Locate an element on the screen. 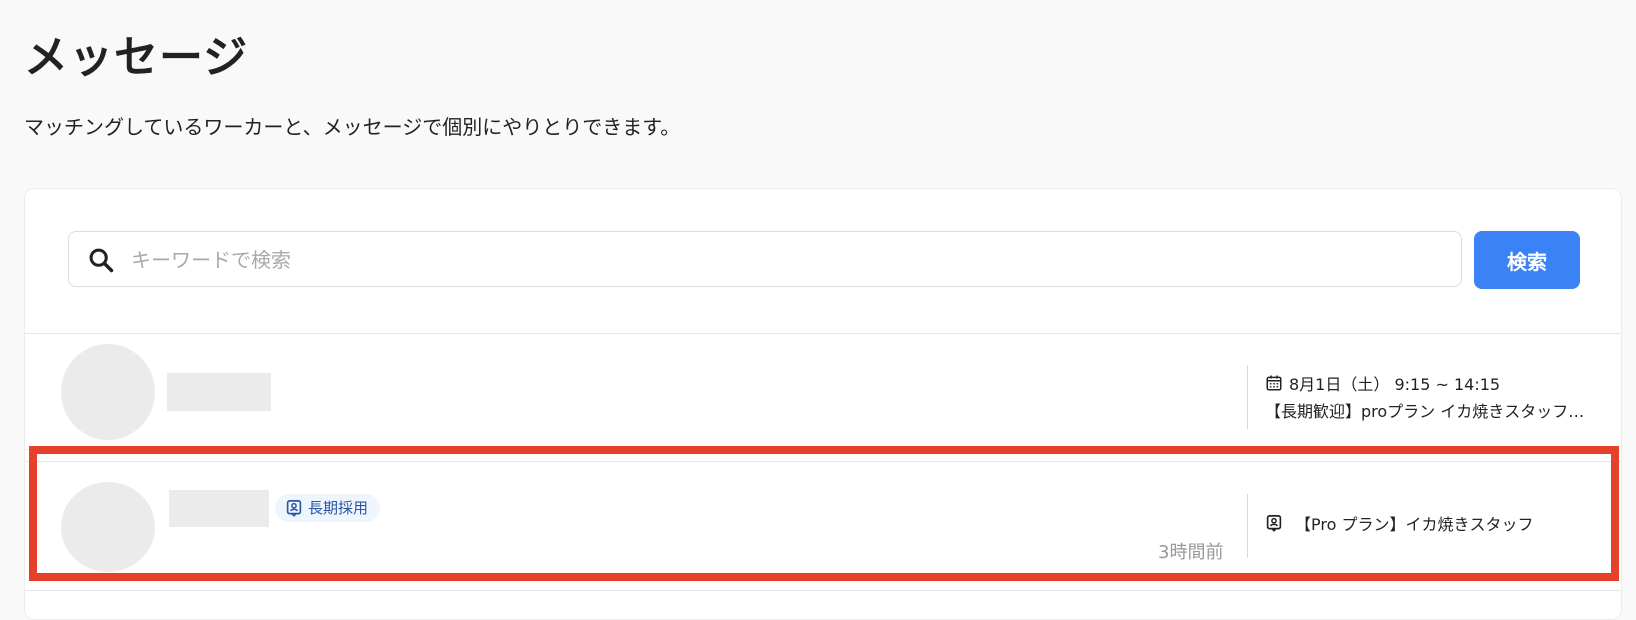 The width and height of the screenshot is (1636, 620). schedule-text: 8月1日（土） 9:15 ~ 14:15 is located at coordinates (1395, 384).